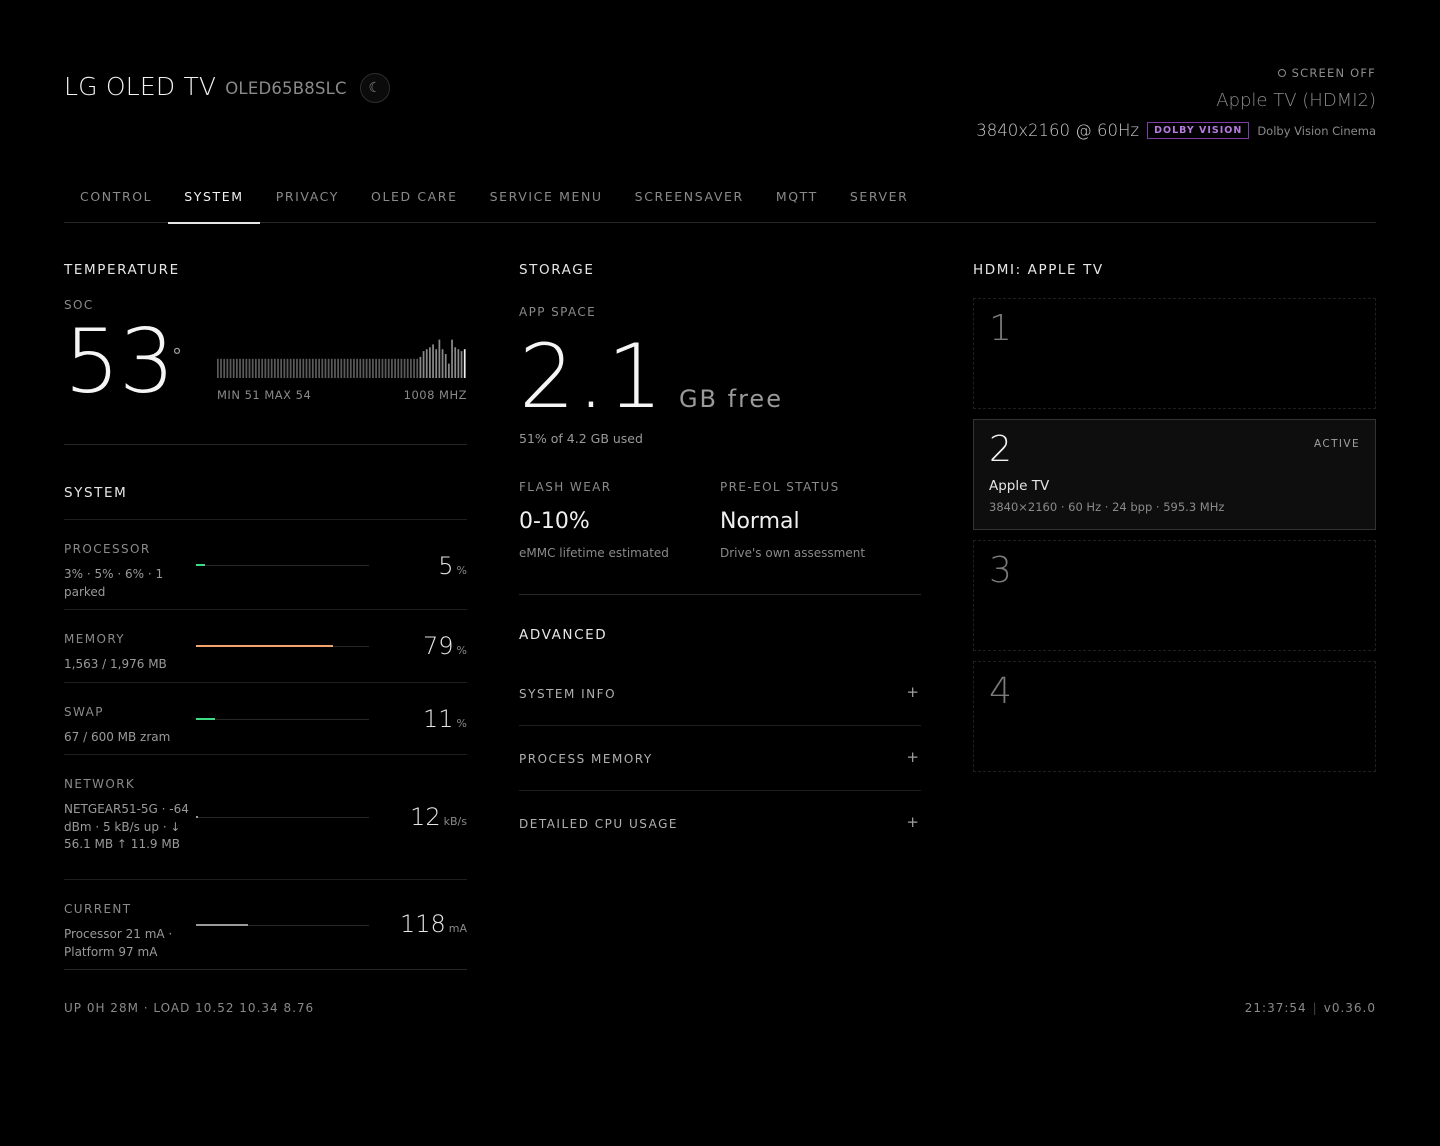 The image size is (1440, 1146). I want to click on metric-detail: Processor 21 mA · Platform 97 mA, so click(118, 943).